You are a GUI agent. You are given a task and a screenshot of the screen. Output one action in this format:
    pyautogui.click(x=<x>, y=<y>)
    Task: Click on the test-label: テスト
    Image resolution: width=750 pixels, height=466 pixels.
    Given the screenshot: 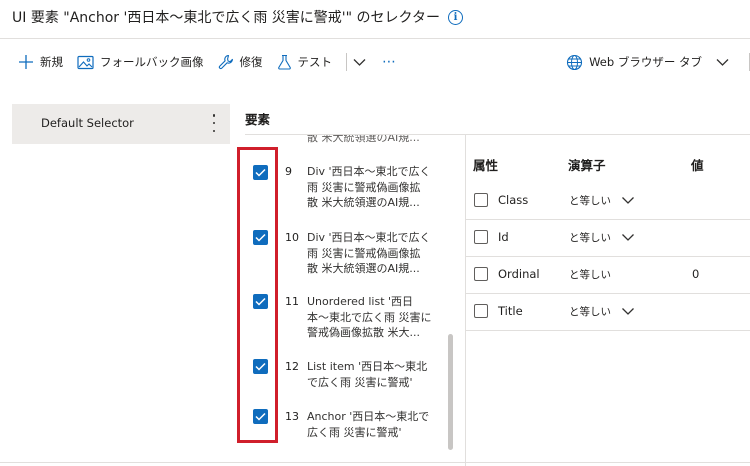 What is the action you would take?
    pyautogui.click(x=315, y=62)
    